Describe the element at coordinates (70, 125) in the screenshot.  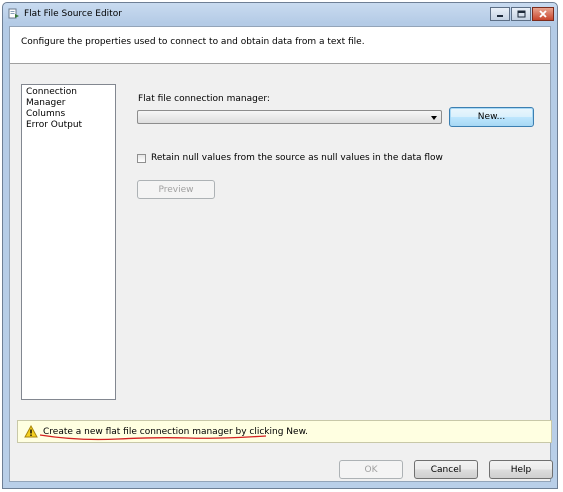
I see `nav-item-error-output: Error Output` at that location.